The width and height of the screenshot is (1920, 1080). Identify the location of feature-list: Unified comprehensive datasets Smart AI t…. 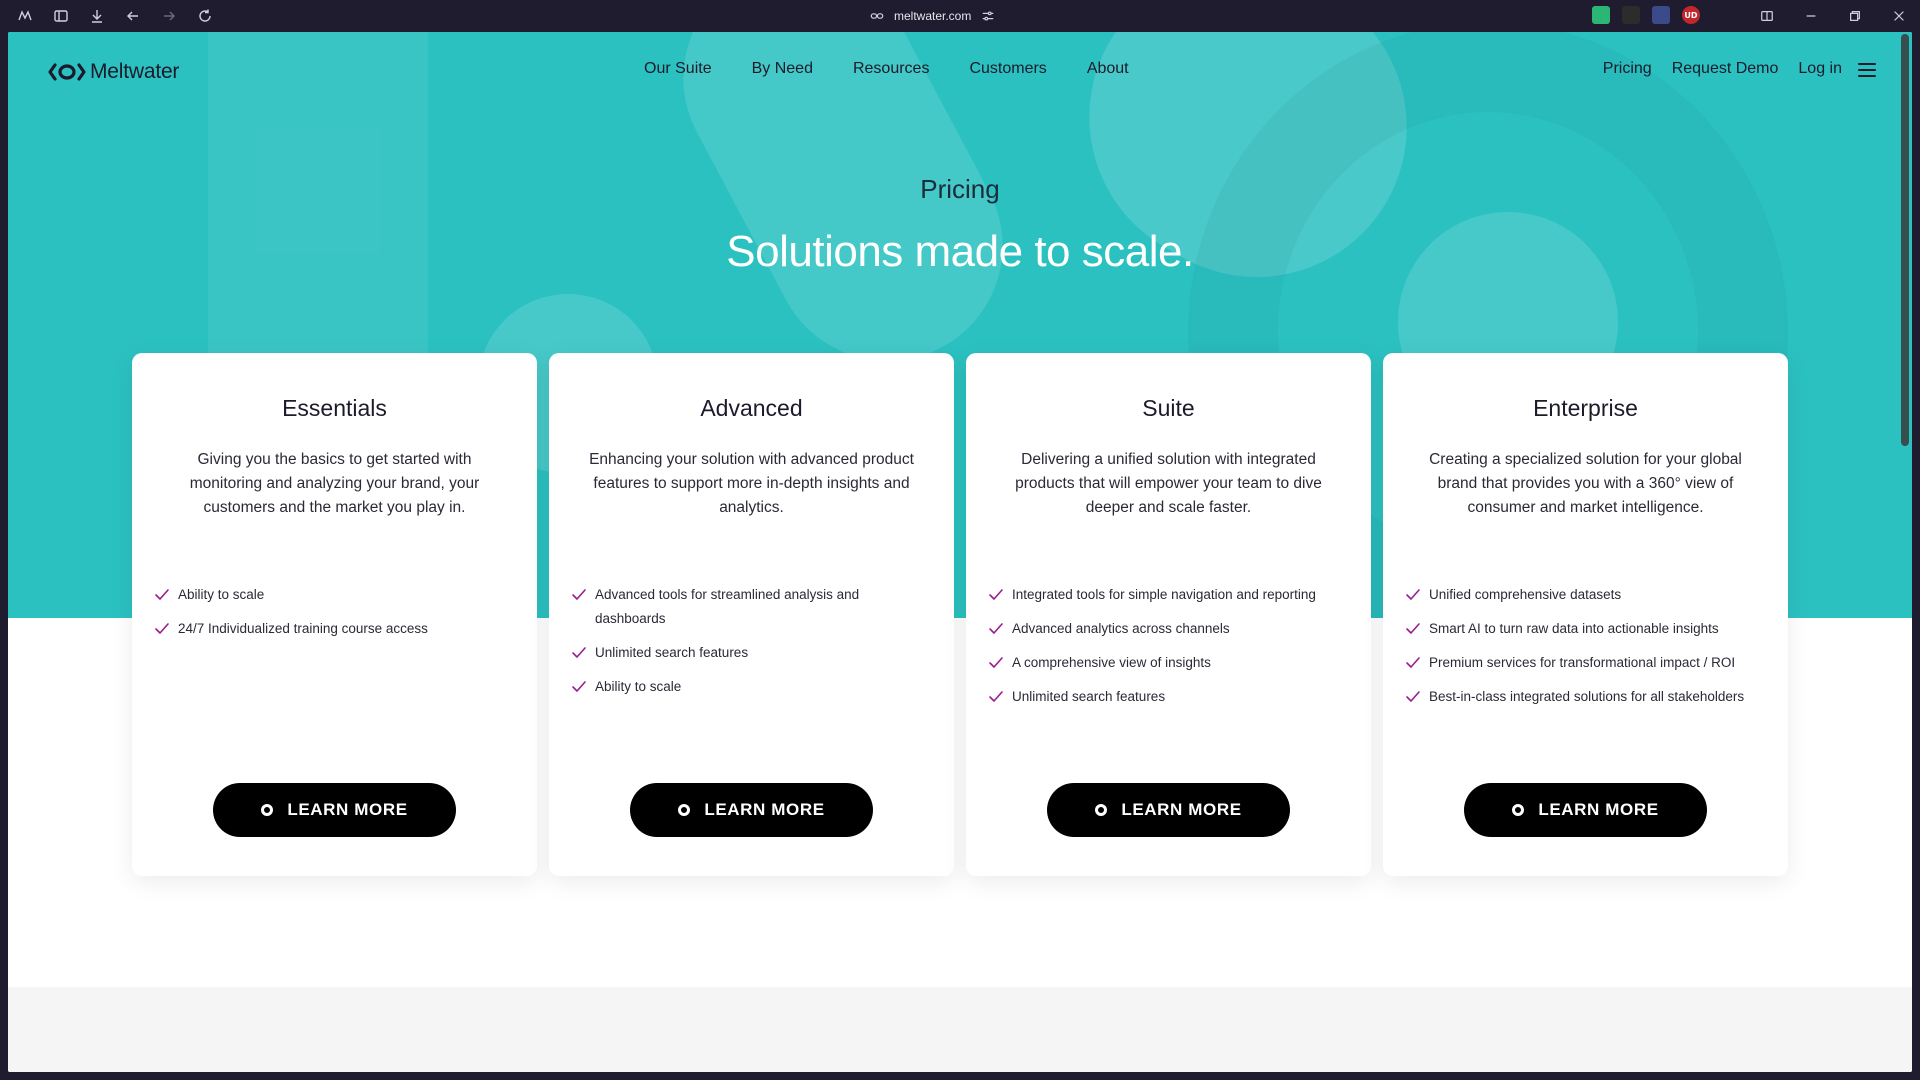
(1581, 651).